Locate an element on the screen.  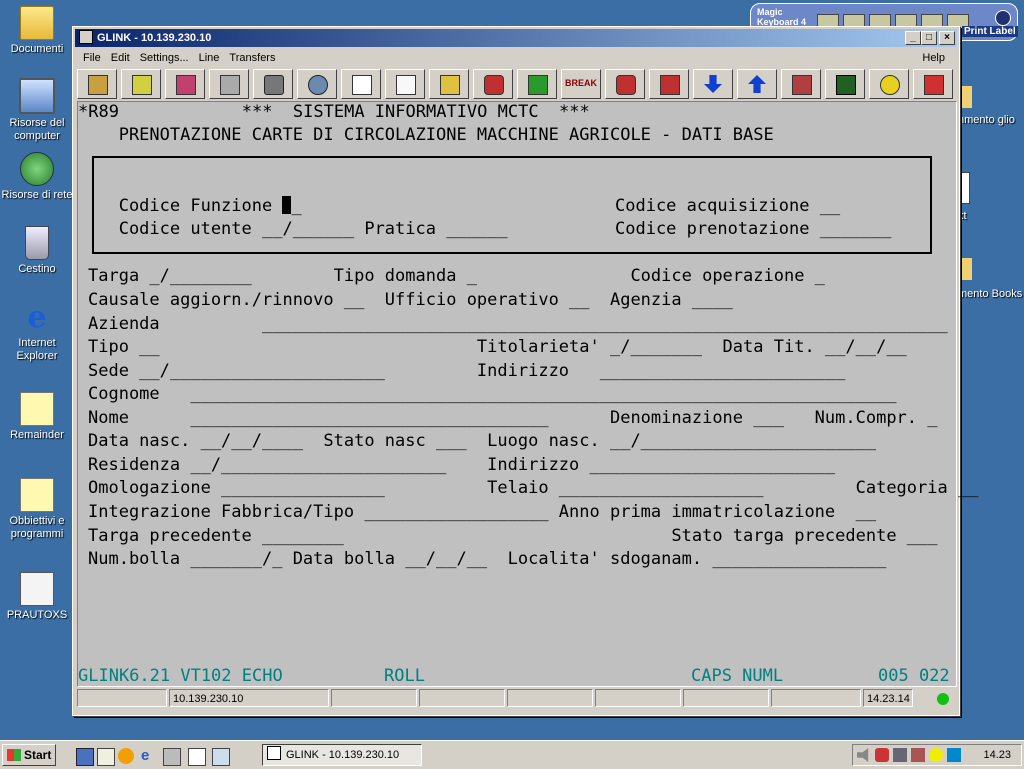
menu-transfers: Transfers is located at coordinates (252, 58).